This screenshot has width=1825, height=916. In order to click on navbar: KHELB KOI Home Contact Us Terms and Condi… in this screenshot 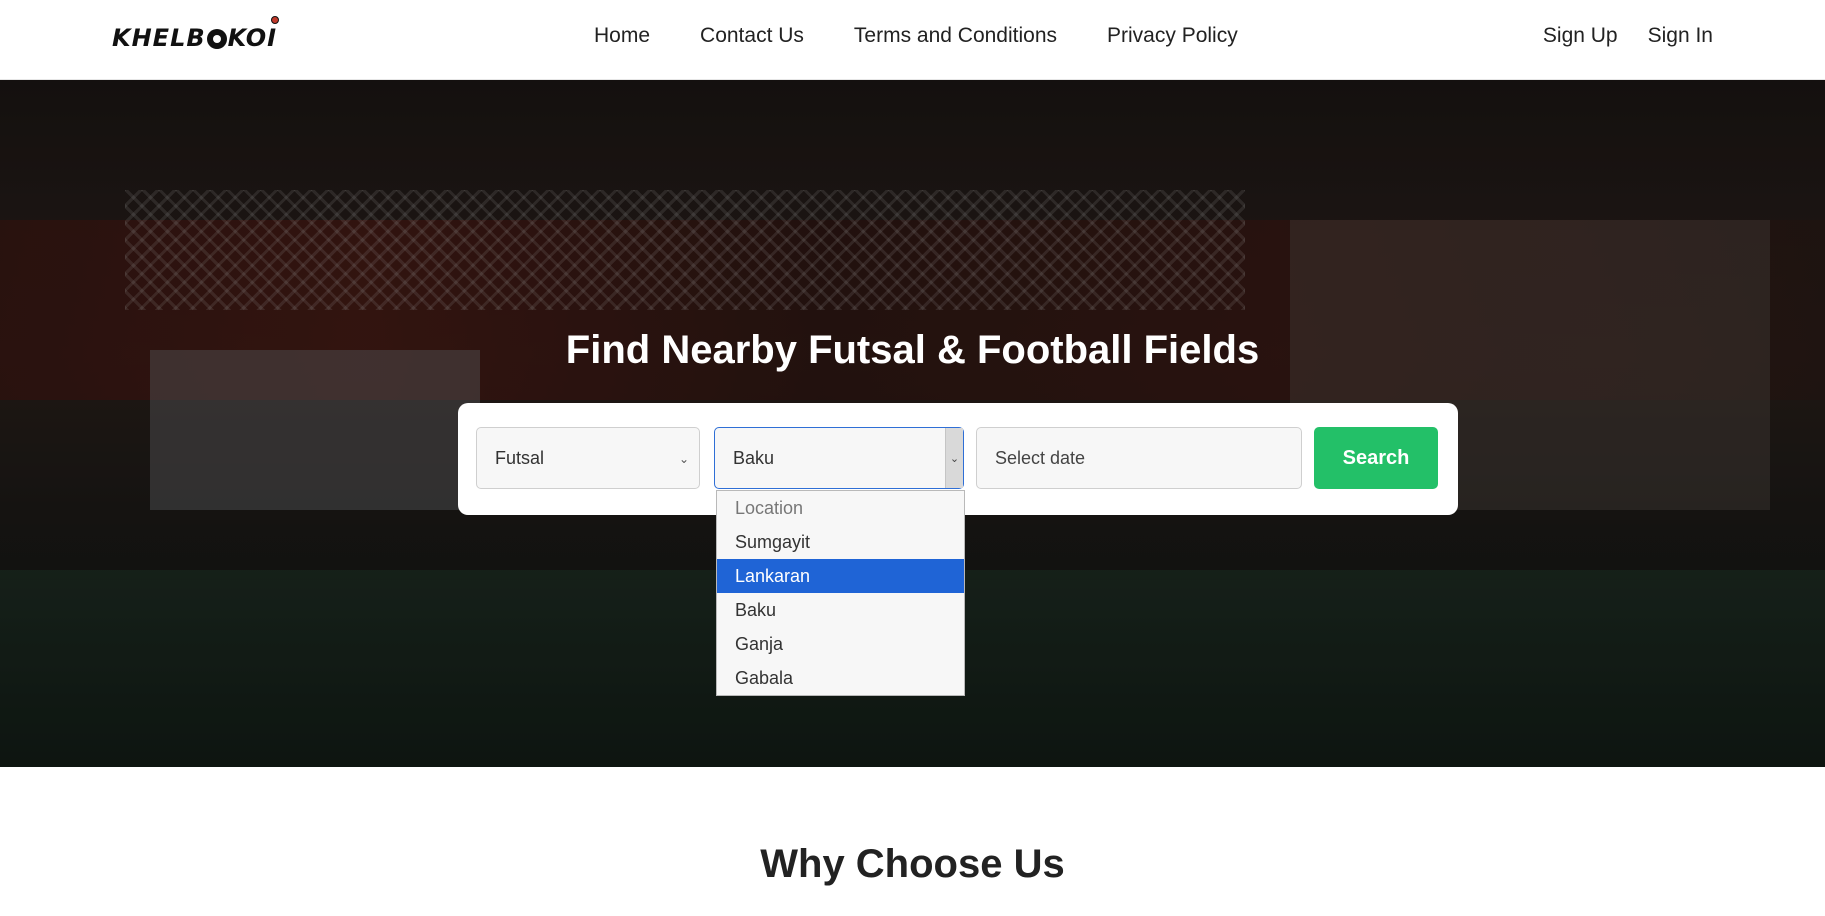, I will do `click(912, 40)`.